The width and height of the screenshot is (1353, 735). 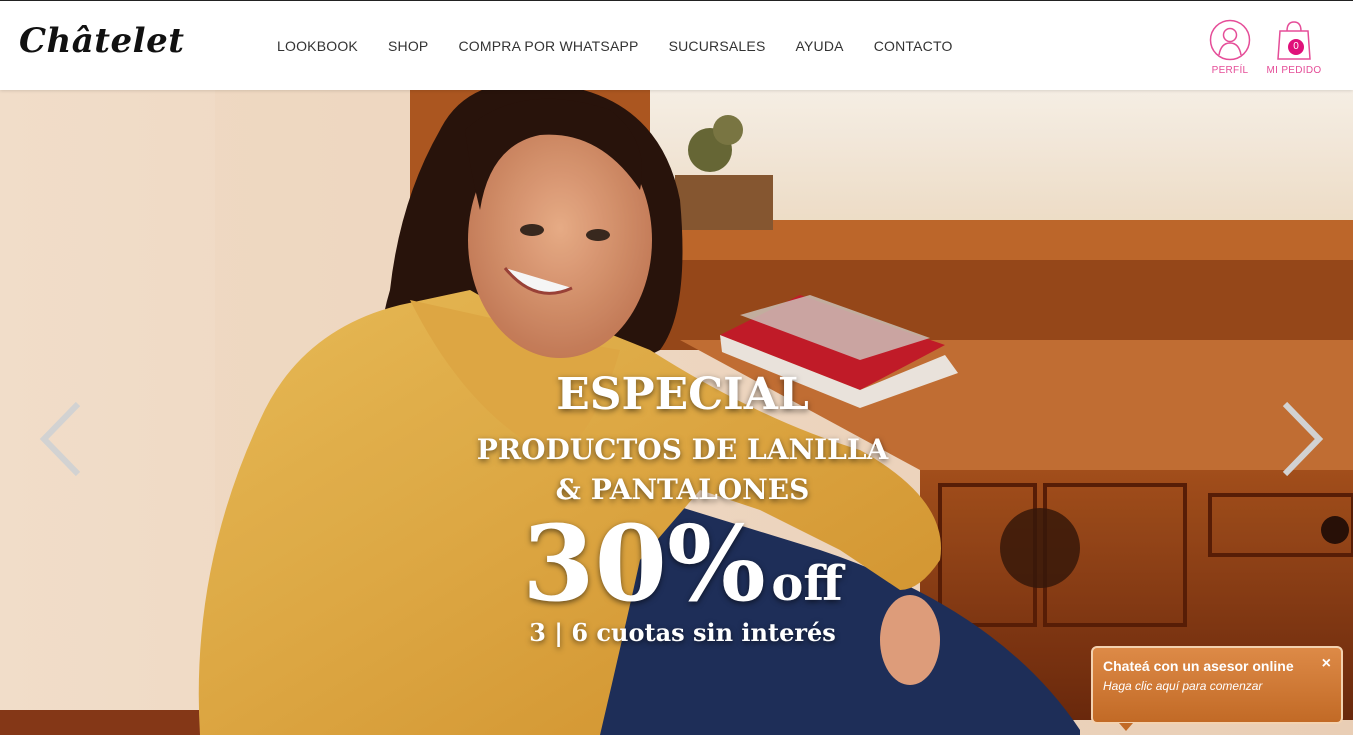 What do you see at coordinates (1263, 47) in the screenshot?
I see `header-icons: PERFÍL 0 MI PEDIDO` at bounding box center [1263, 47].